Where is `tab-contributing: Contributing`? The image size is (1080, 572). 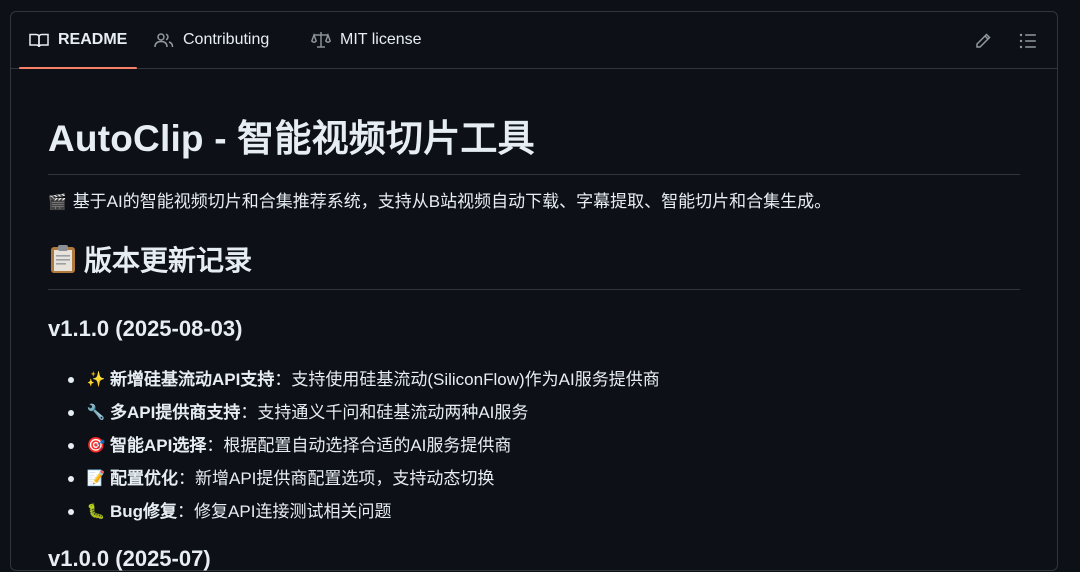
tab-contributing: Contributing is located at coordinates (211, 40).